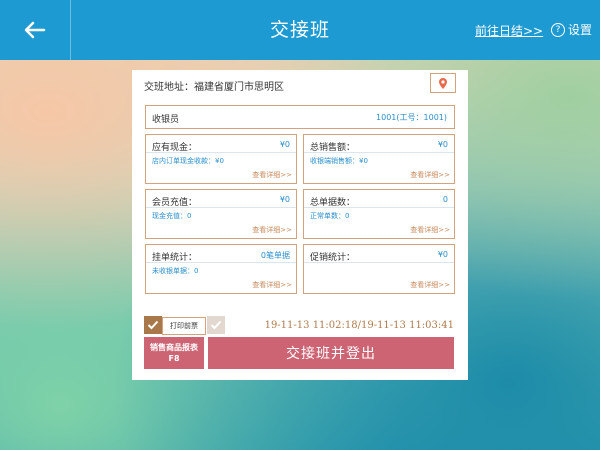  Describe the element at coordinates (221, 214) in the screenshot. I see `card-member-recharge: 会员充值： ¥0 现金充值：0 查看详细>>` at that location.